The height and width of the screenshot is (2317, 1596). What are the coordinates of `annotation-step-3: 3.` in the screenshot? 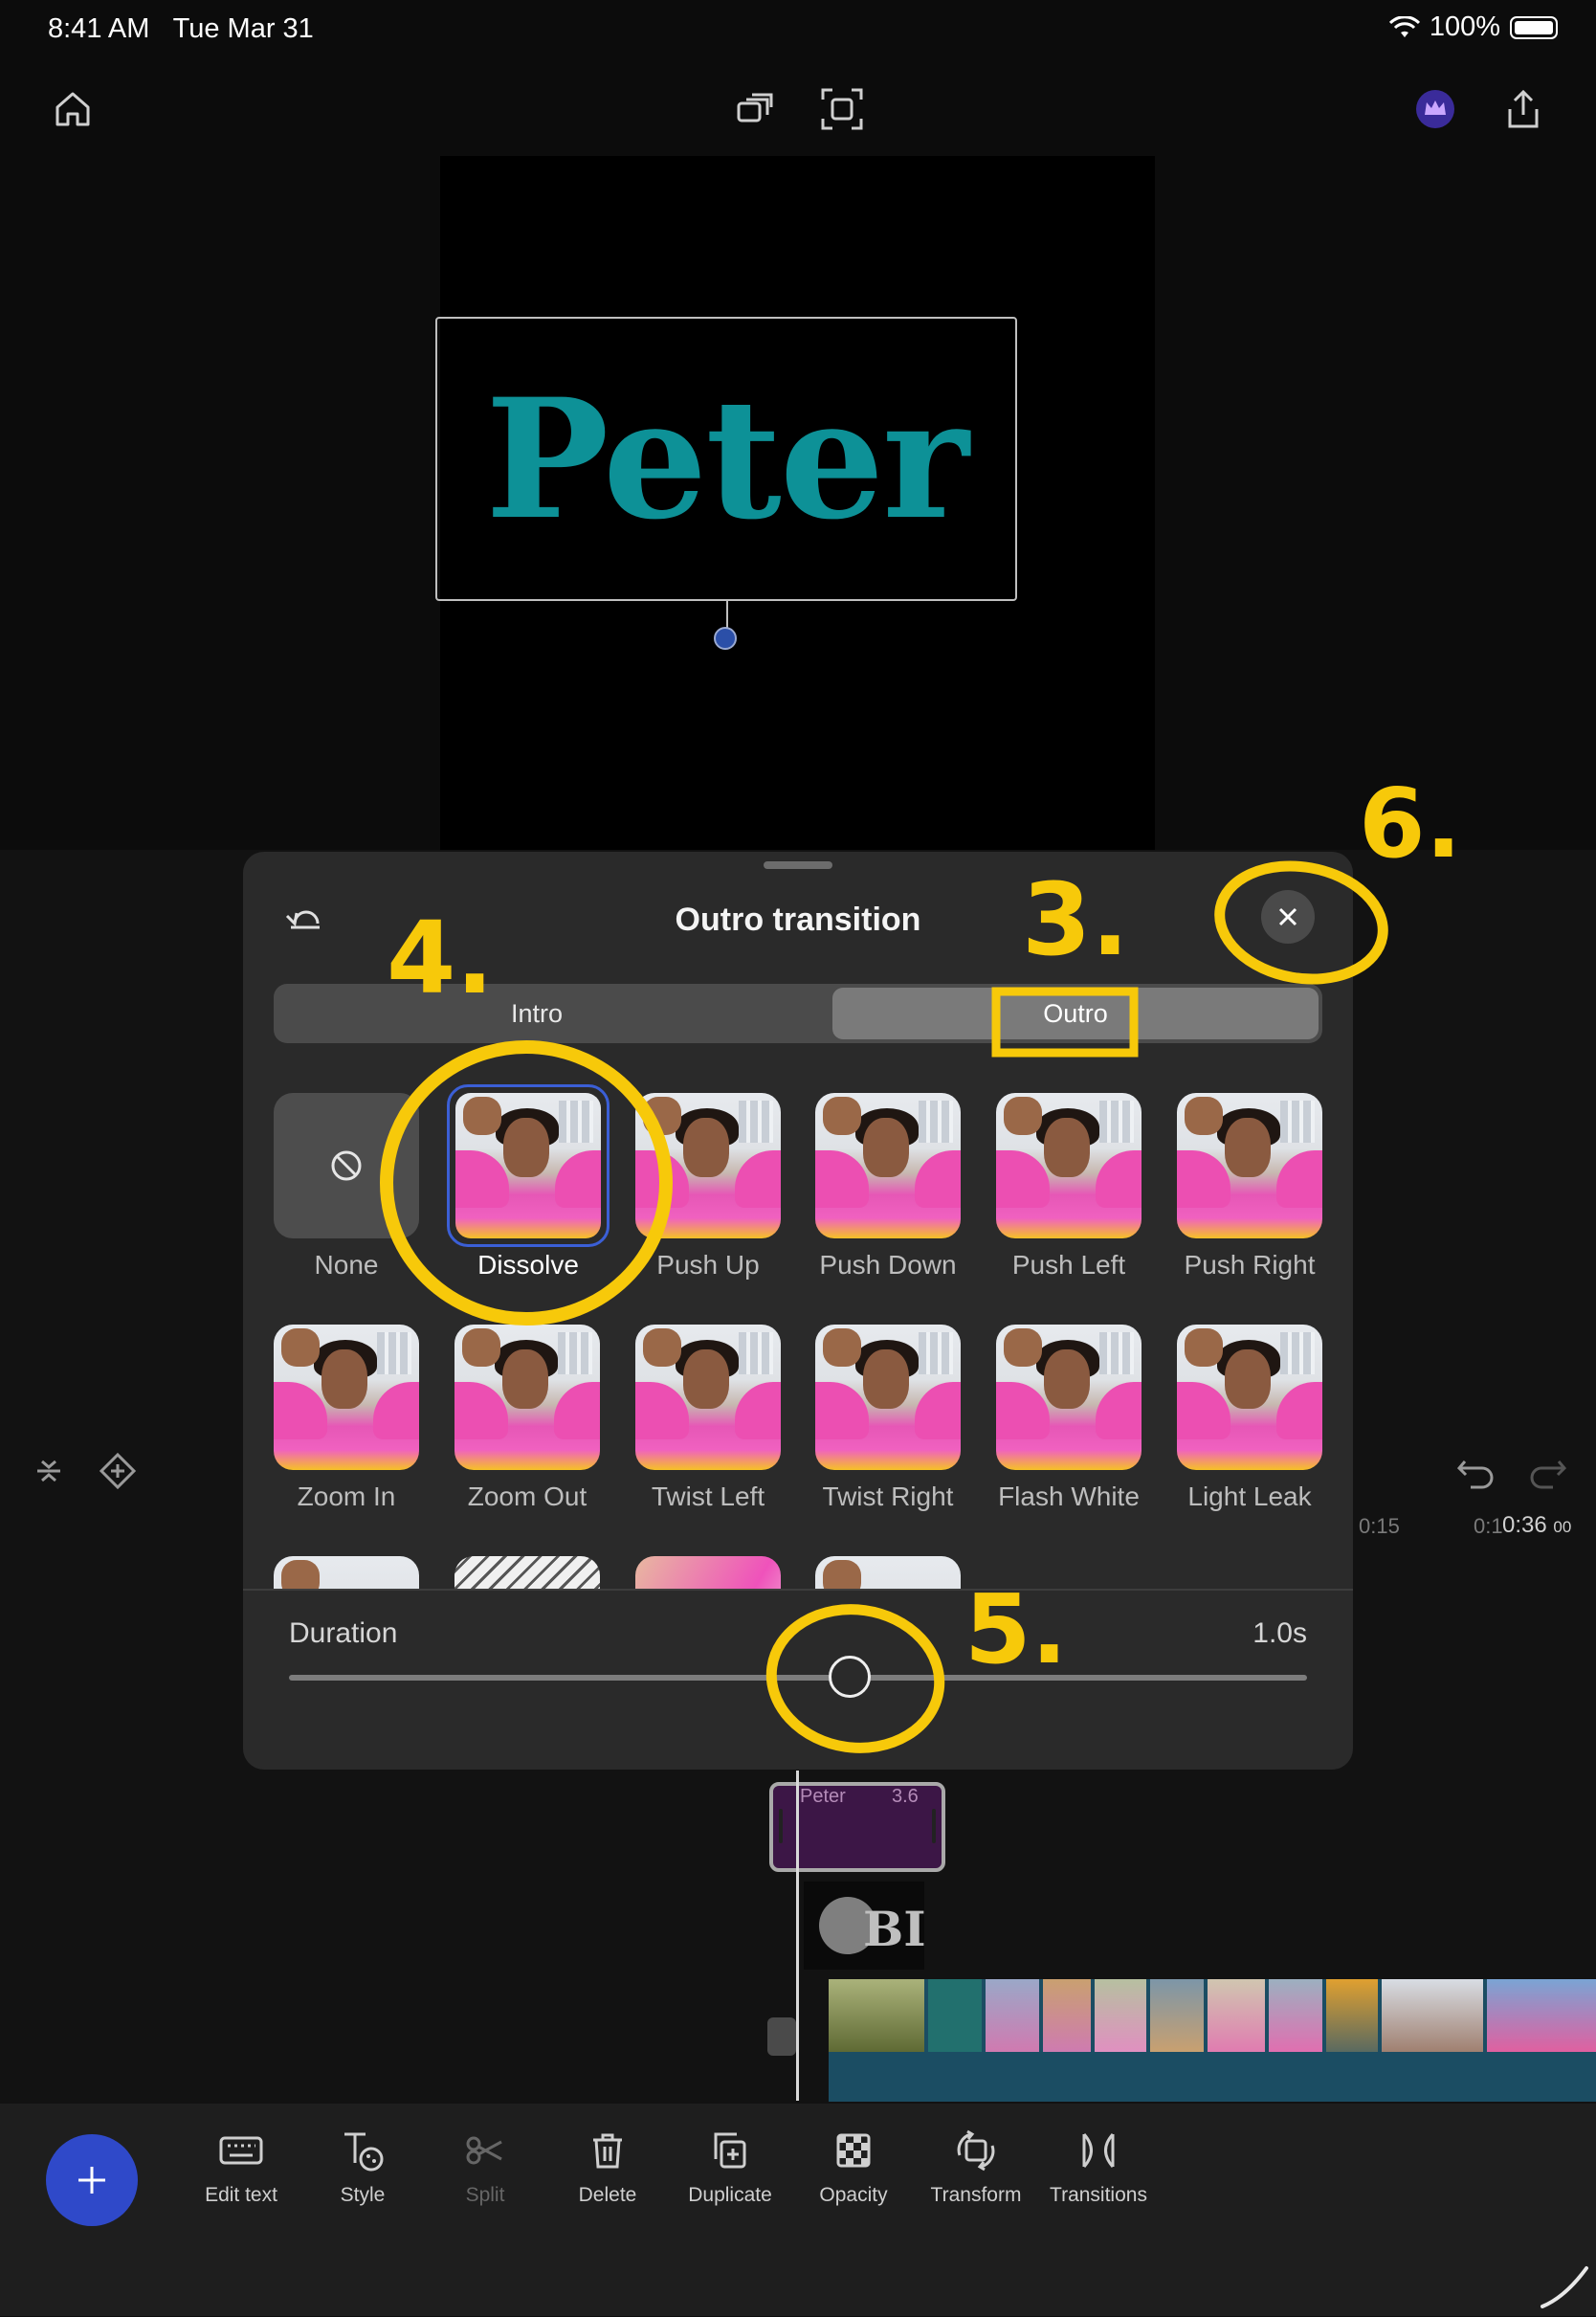 It's located at (1076, 919).